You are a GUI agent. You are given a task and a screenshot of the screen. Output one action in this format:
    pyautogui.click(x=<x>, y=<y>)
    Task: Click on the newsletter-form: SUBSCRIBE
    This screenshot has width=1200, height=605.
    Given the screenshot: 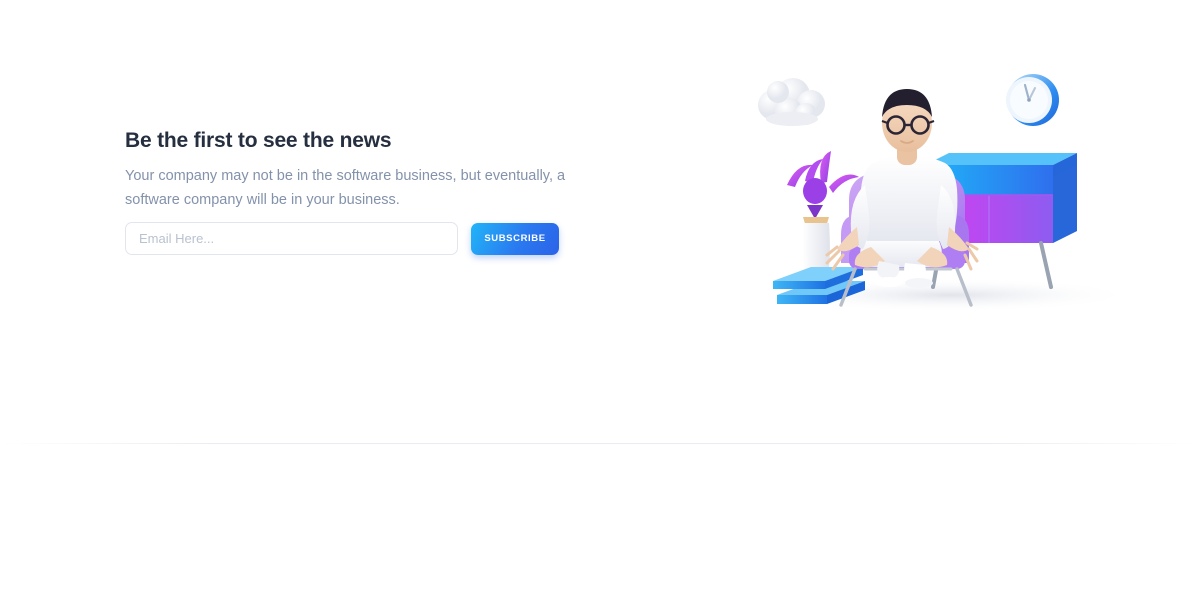 What is the action you would take?
    pyautogui.click(x=342, y=238)
    